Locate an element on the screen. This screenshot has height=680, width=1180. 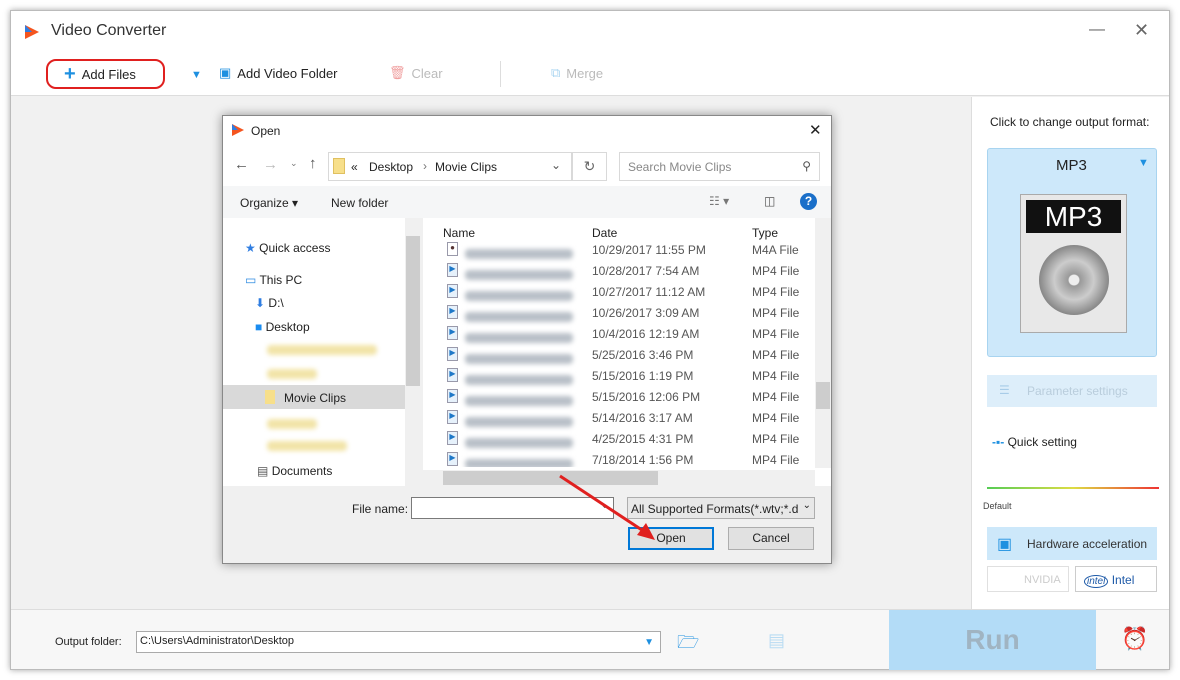
preview-pane-icon: ◫ is located at coordinates (769, 201).